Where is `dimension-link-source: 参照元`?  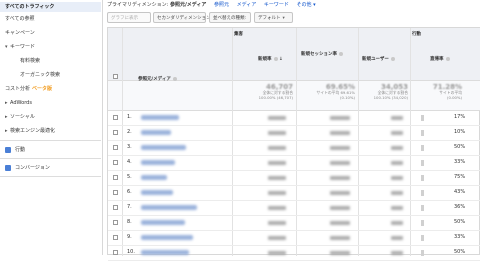 dimension-link-source: 参照元 is located at coordinates (221, 5).